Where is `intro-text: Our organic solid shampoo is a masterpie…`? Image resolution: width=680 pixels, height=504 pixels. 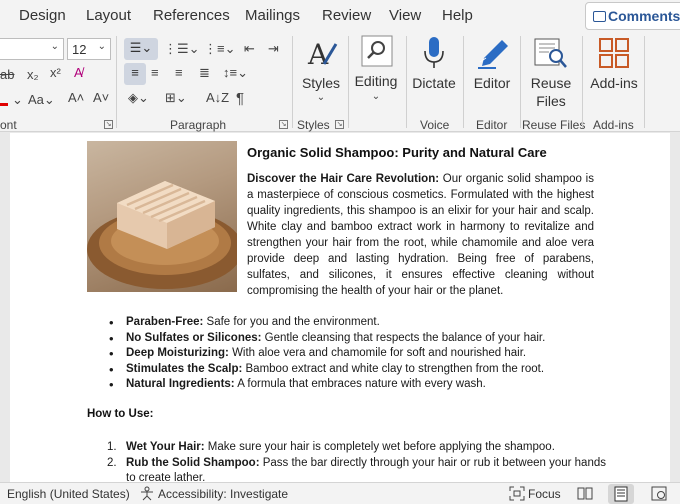 intro-text: Our organic solid shampoo is a masterpie… is located at coordinates (420, 235).